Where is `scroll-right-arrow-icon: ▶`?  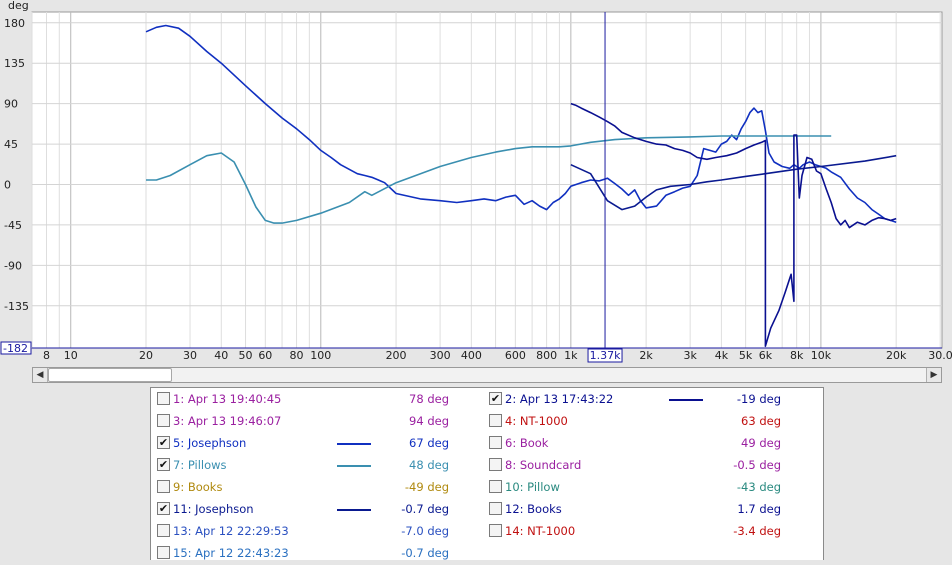 scroll-right-arrow-icon: ▶ is located at coordinates (933, 375).